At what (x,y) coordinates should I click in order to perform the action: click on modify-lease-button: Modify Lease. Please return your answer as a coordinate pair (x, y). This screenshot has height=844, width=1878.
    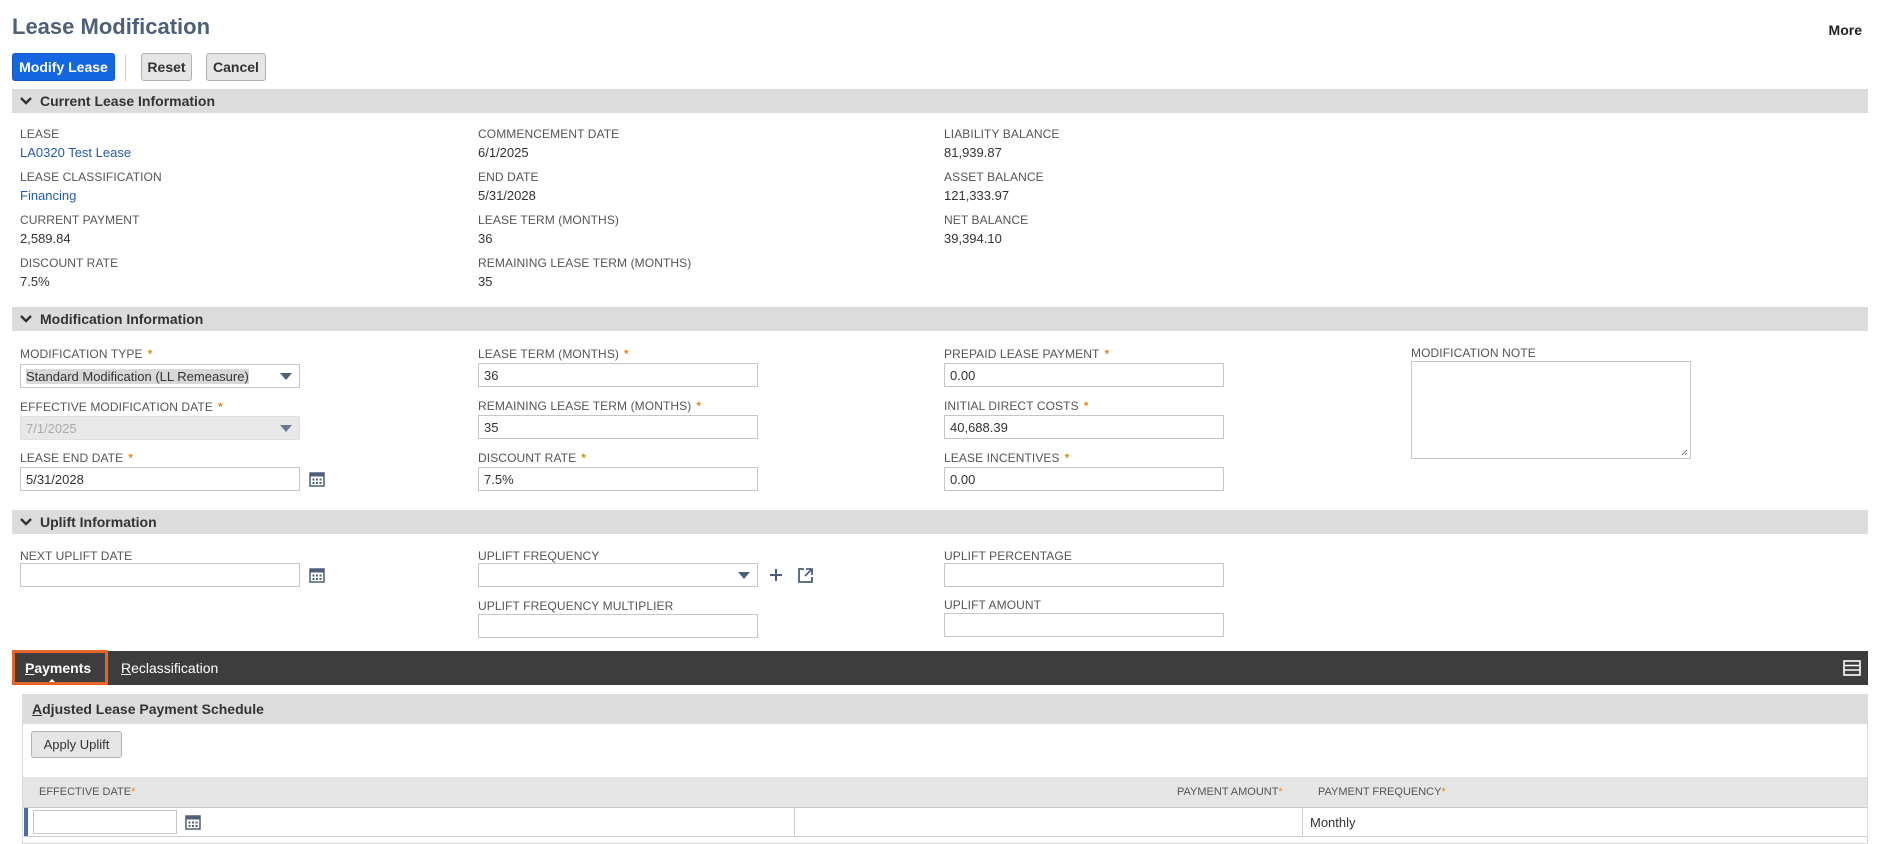
    Looking at the image, I should click on (63, 67).